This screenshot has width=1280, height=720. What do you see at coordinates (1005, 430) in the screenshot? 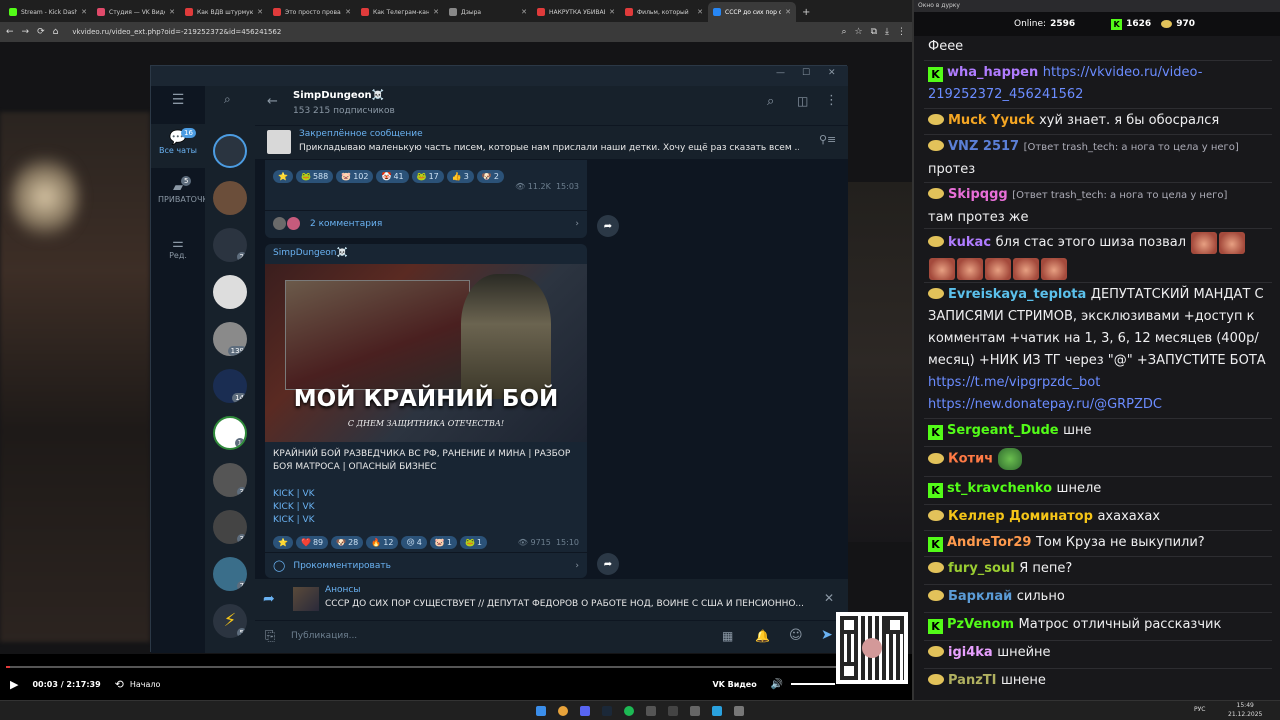
I see `chat-username: Sergeant_Dude` at bounding box center [1005, 430].